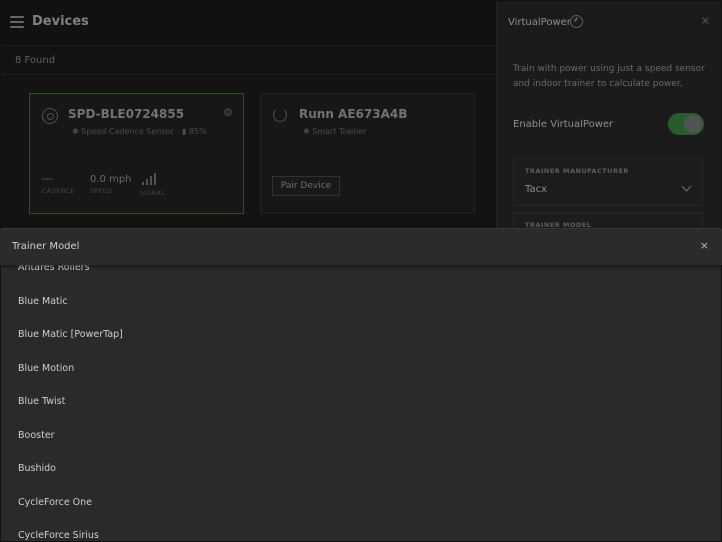  I want to click on list-item: Blue Matic, so click(361, 311).